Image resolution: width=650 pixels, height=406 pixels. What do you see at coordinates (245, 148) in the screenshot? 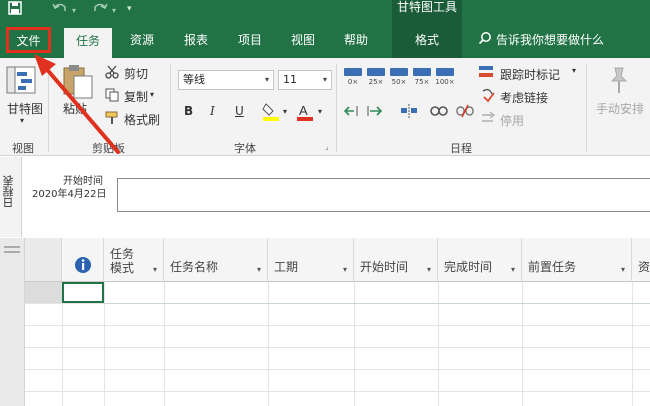
I see `font-group-label: 字体` at bounding box center [245, 148].